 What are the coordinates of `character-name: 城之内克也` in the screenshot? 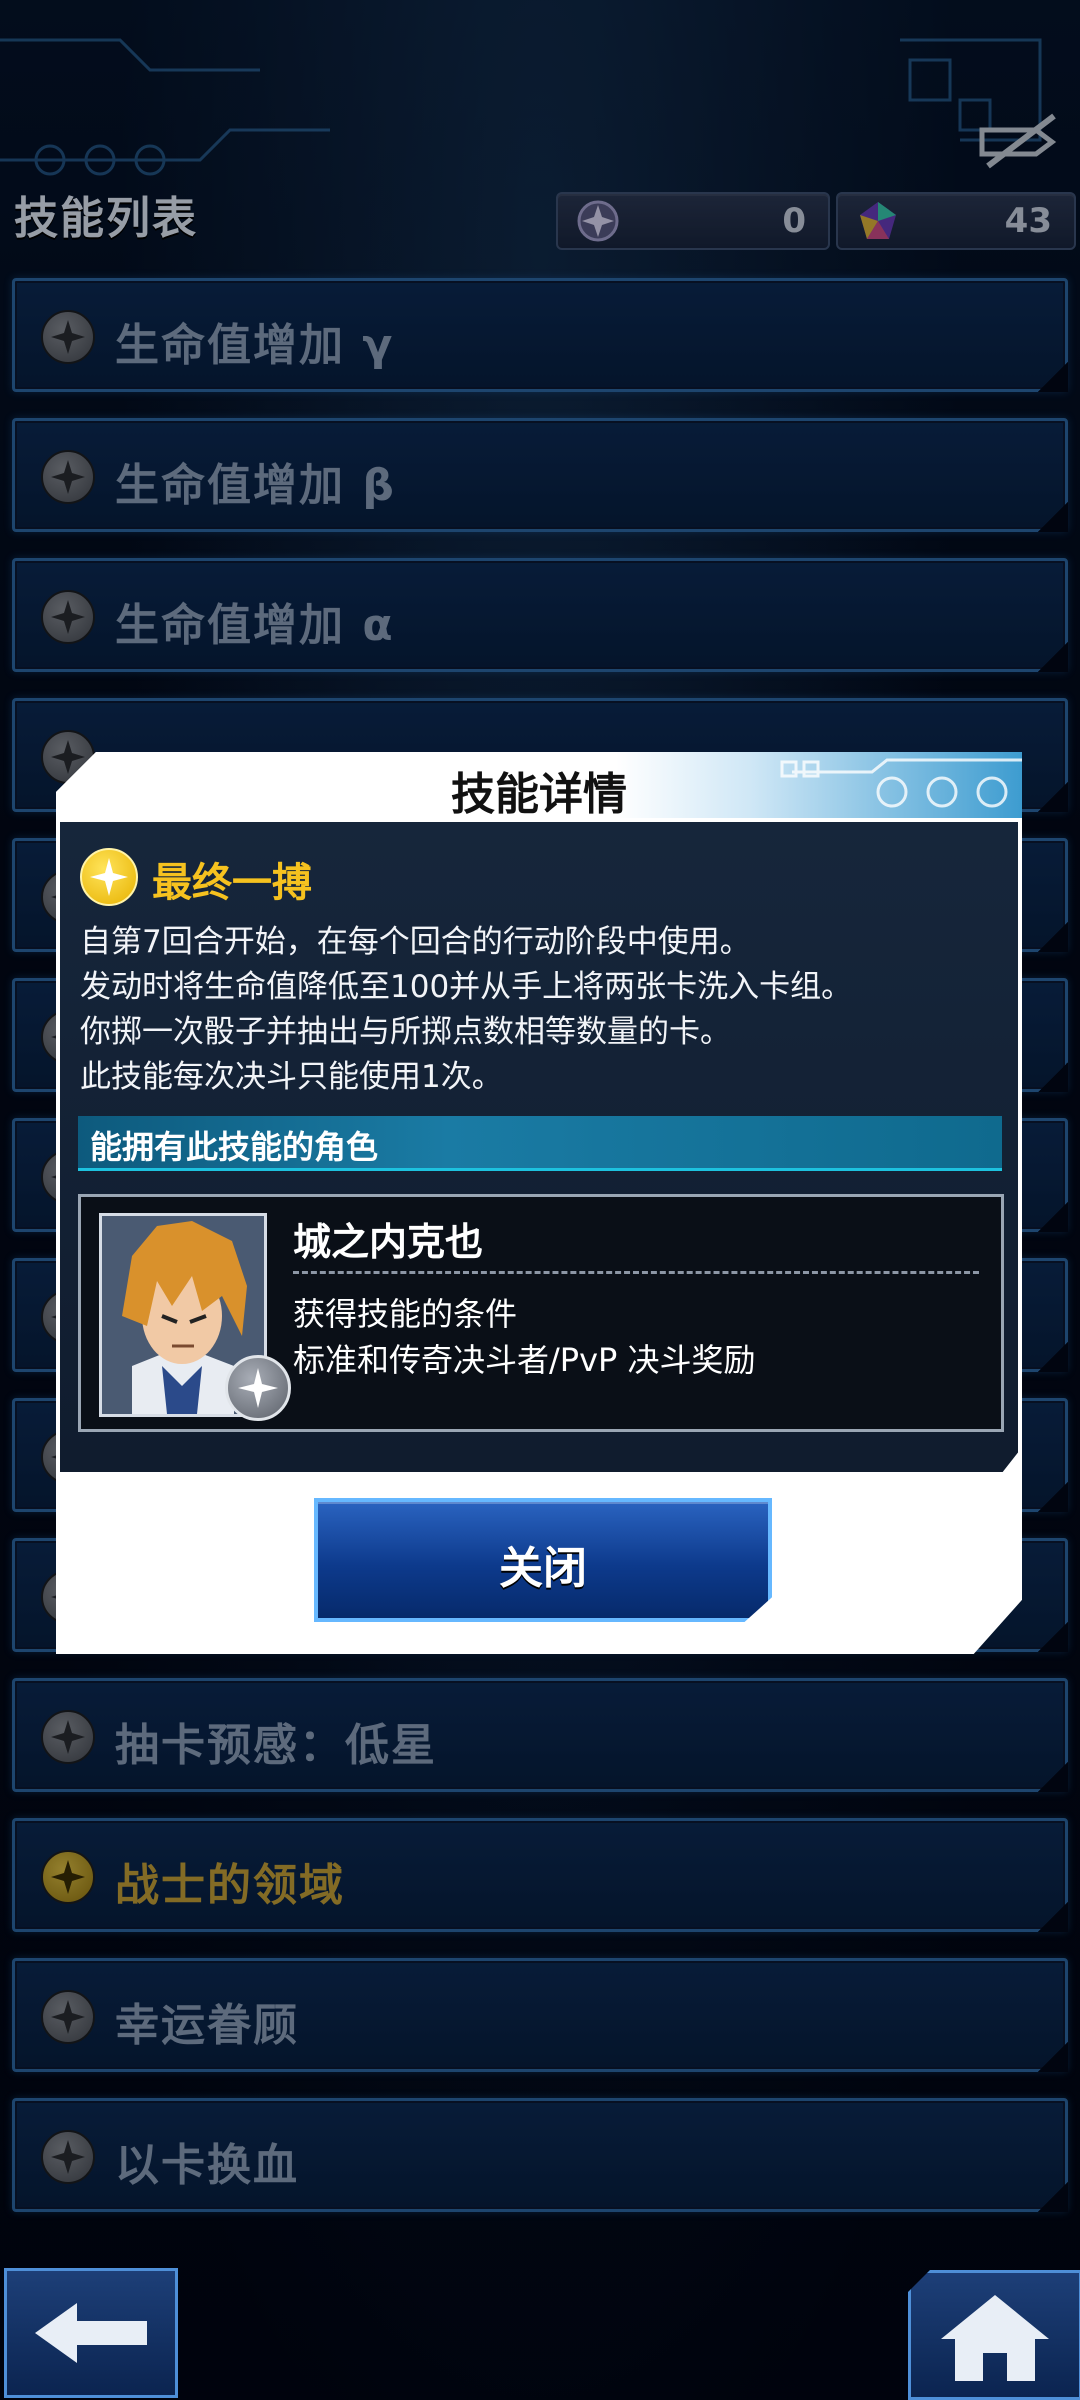 It's located at (388, 1242).